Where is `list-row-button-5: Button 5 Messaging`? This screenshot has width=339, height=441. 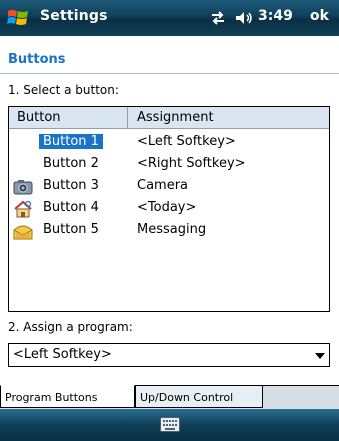 list-row-button-5: Button 5 Messaging is located at coordinates (169, 231).